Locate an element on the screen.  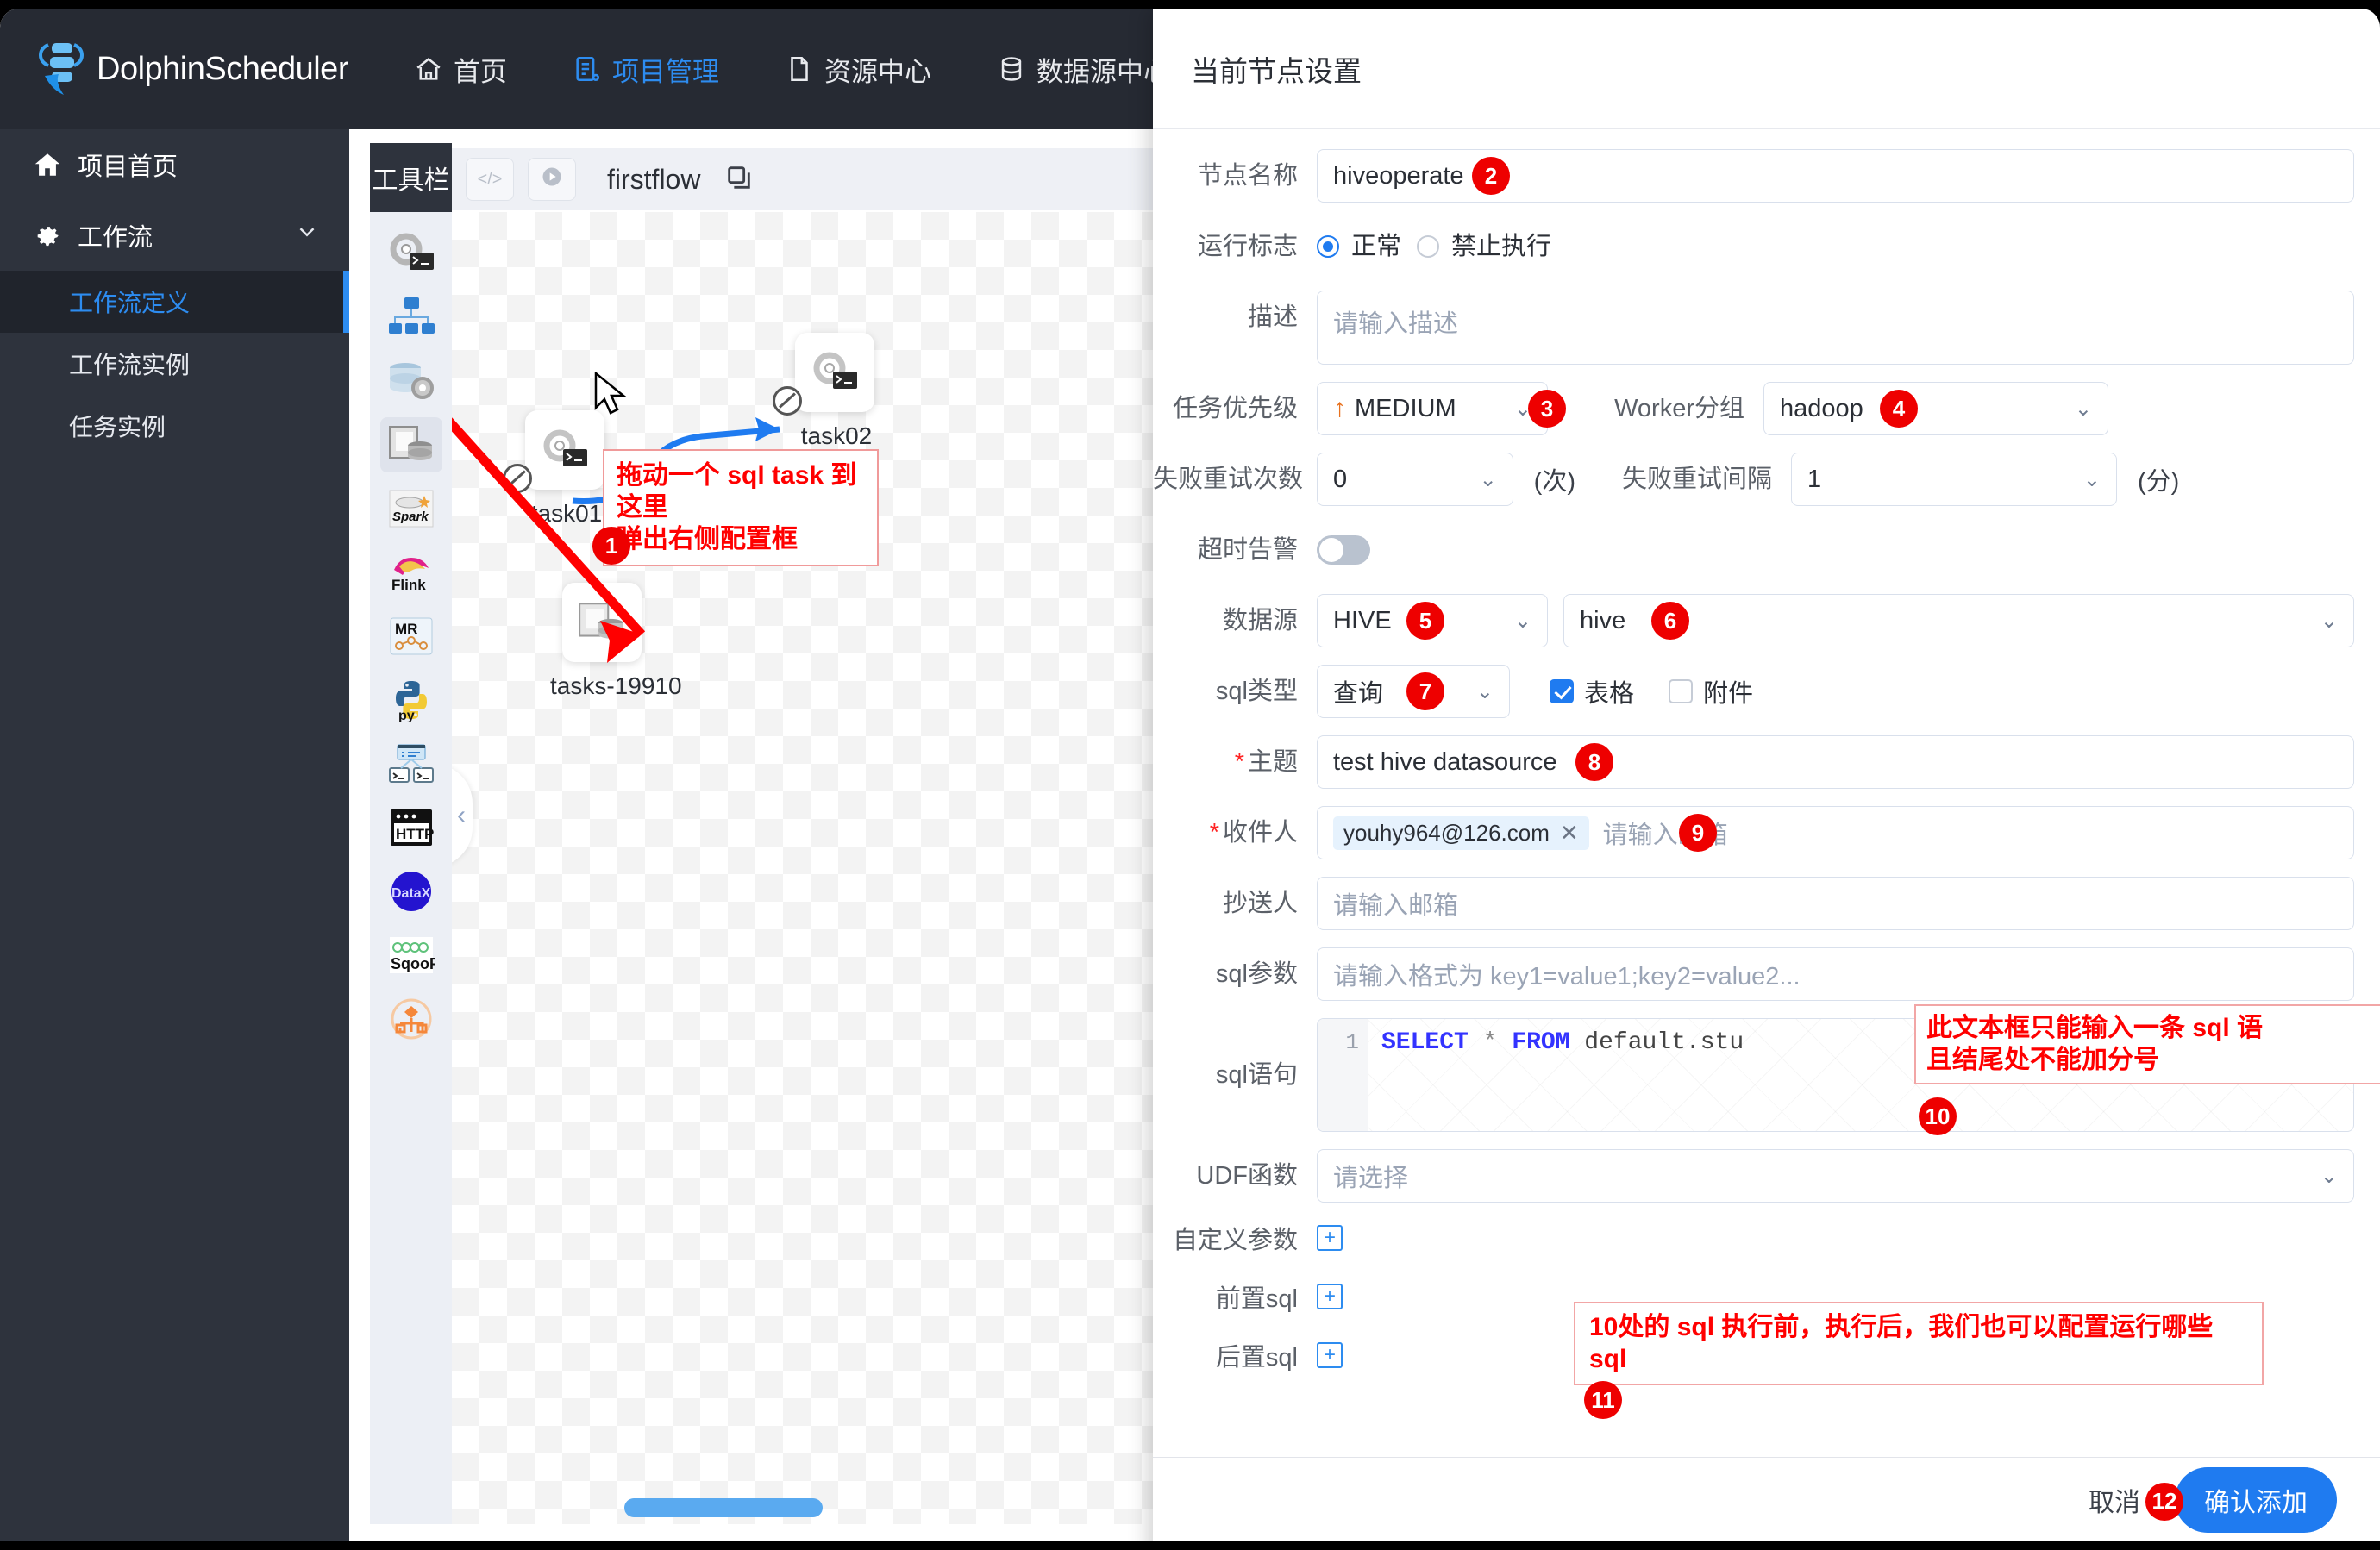
home-icon is located at coordinates (429, 69).